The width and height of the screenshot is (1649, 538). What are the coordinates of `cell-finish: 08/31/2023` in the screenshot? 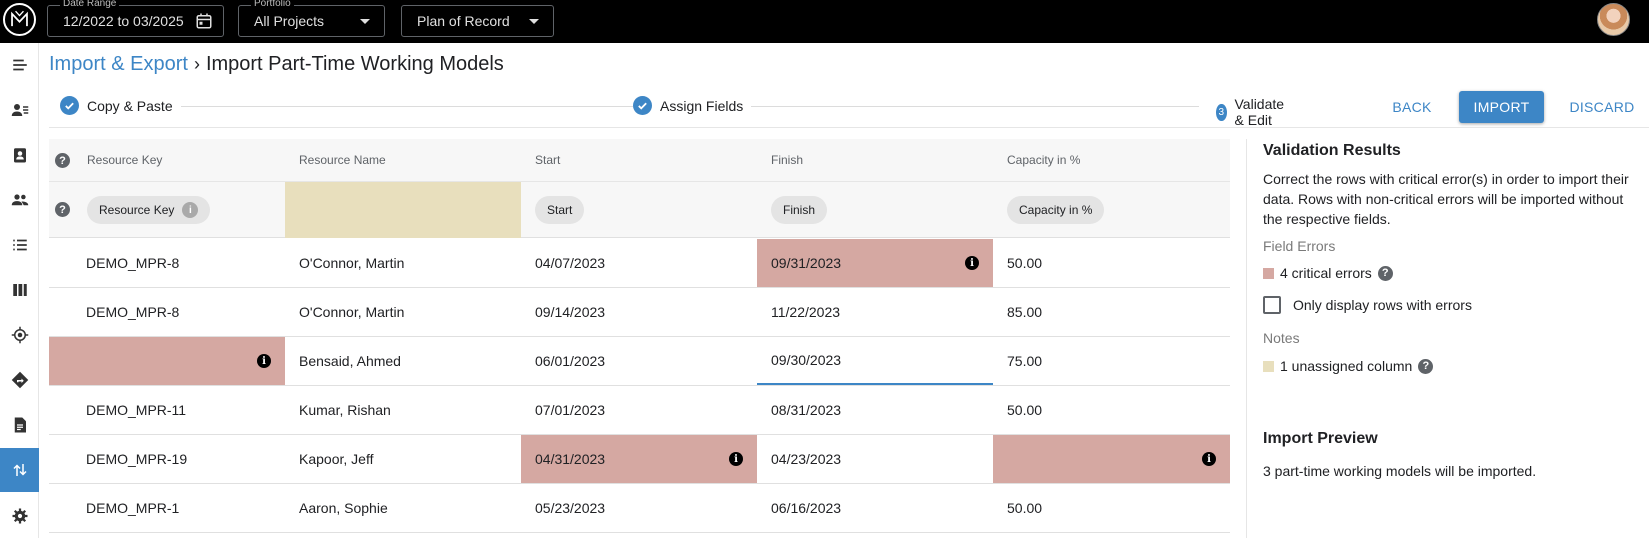 It's located at (875, 410).